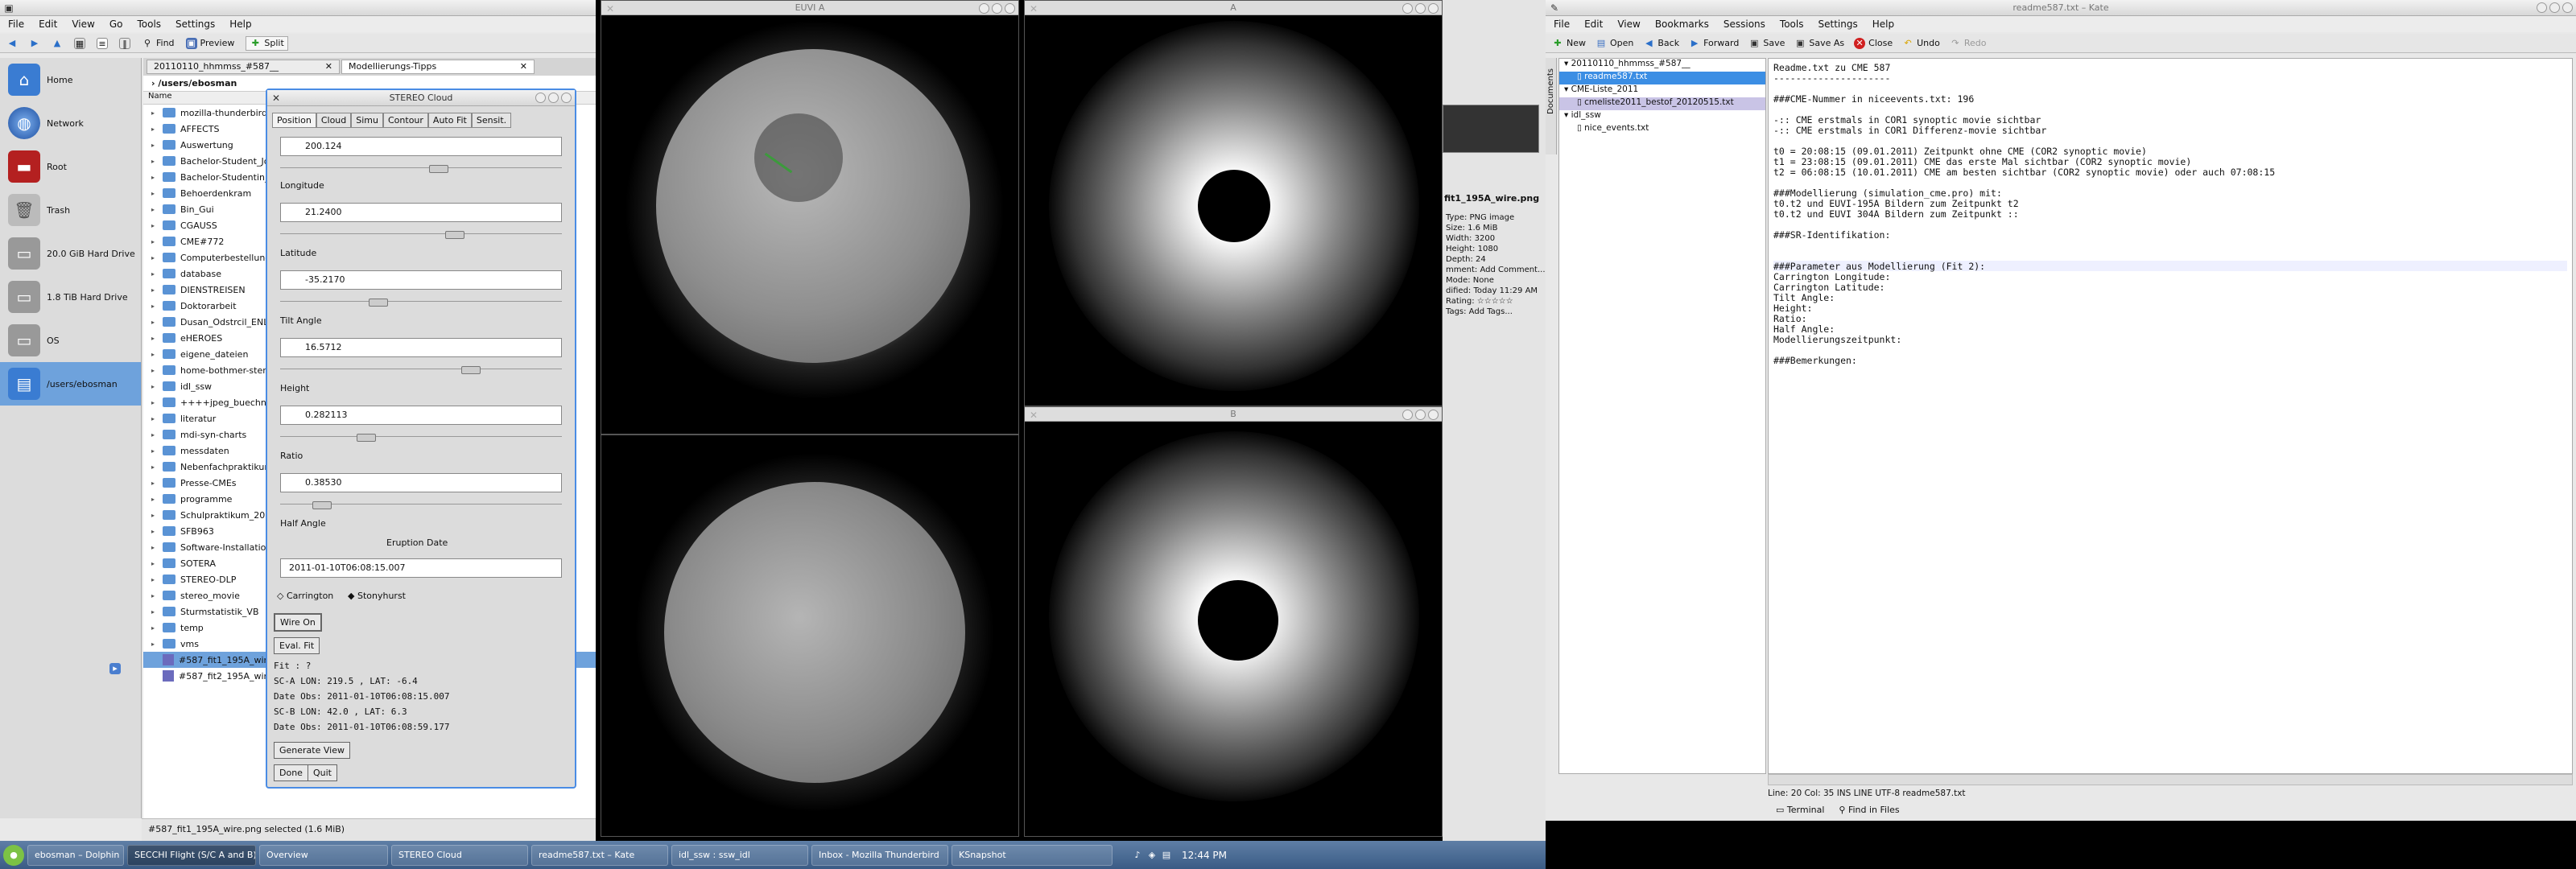 The width and height of the screenshot is (2576, 869). I want to click on forward-icon: ▶, so click(34, 43).